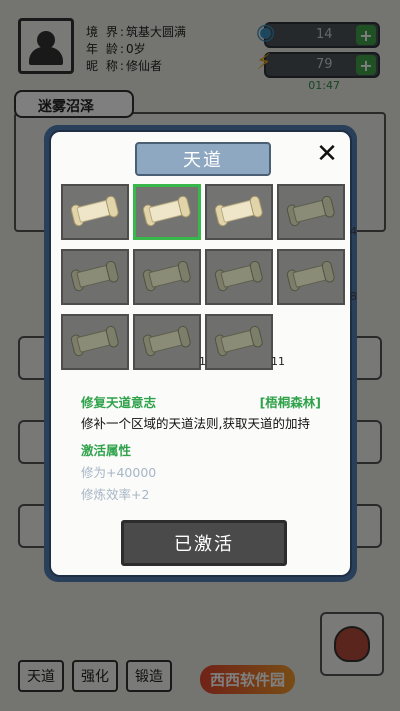 This screenshot has width=400, height=711. Describe the element at coordinates (115, 494) in the screenshot. I see `attr-item: 修炼效率+2` at that location.